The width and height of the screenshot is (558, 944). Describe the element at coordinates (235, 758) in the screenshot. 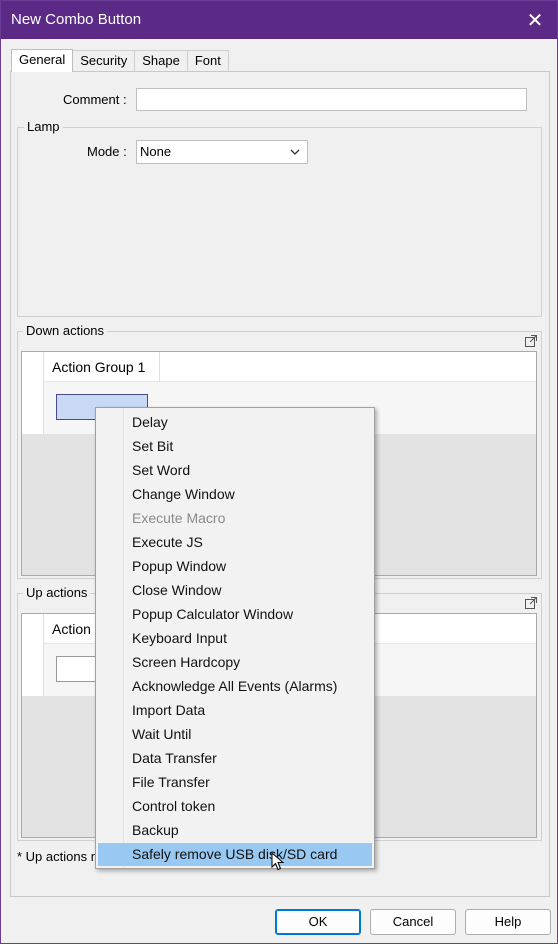

I see `menu-item: Data Transfer` at that location.